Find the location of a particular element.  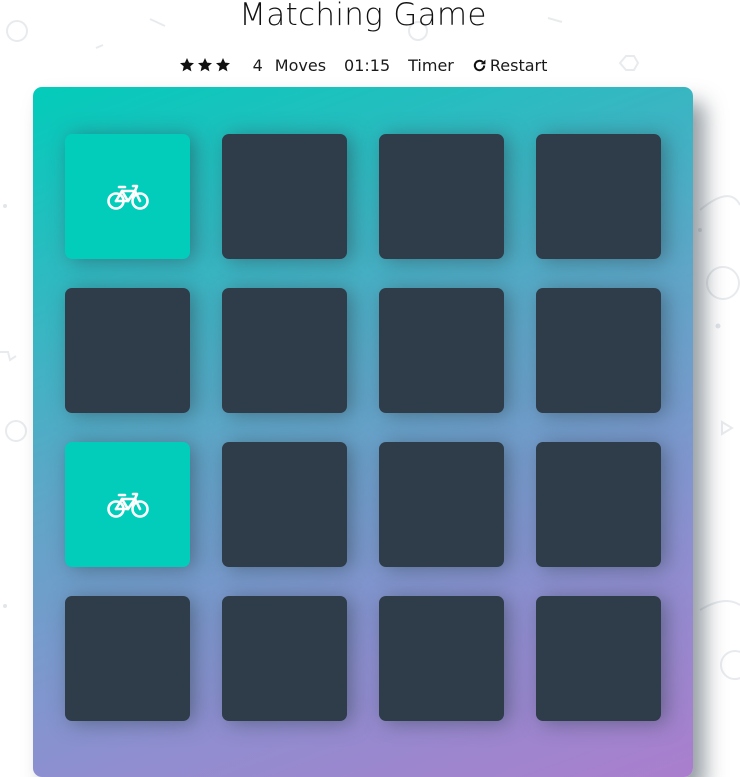

timer-label: Timer is located at coordinates (431, 65).